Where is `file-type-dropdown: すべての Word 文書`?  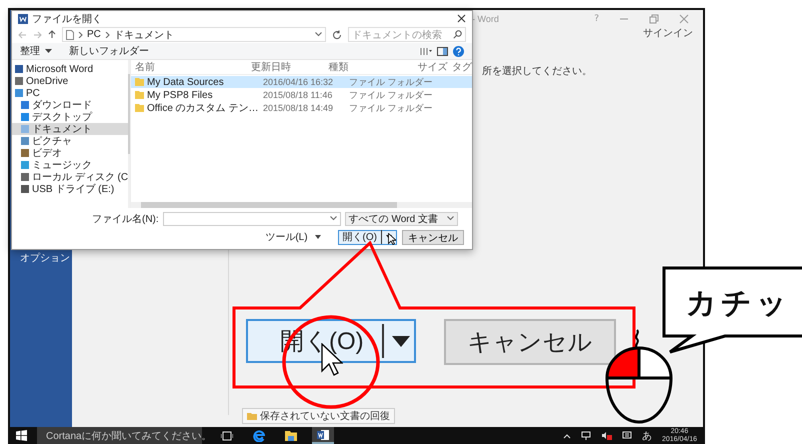 file-type-dropdown: すべての Word 文書 is located at coordinates (401, 219).